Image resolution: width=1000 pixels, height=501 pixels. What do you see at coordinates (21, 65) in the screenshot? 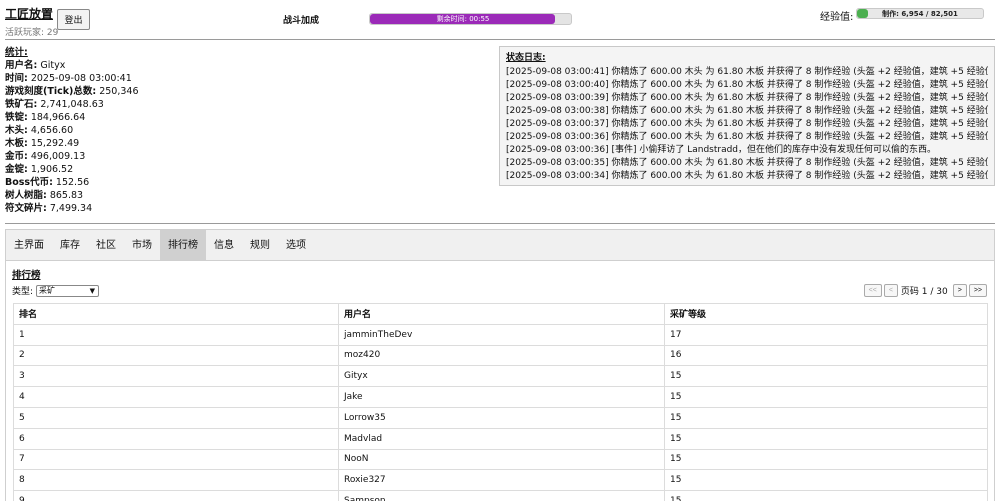
I see `stat-label: 用户名:` at bounding box center [21, 65].